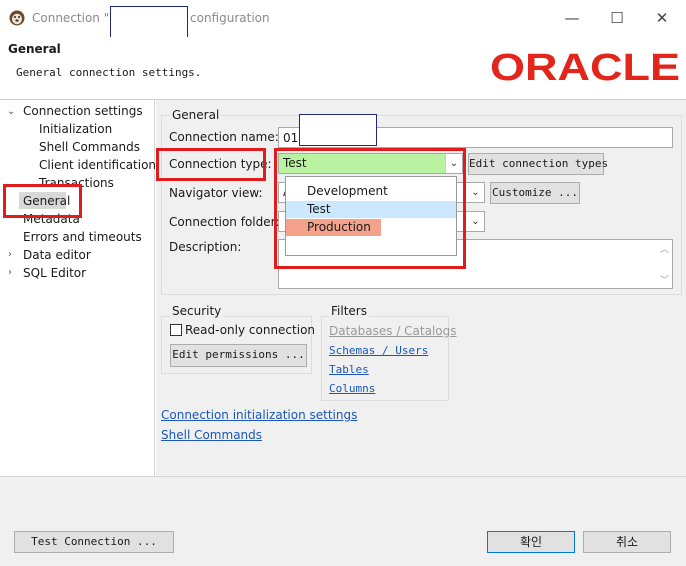 The image size is (686, 566). What do you see at coordinates (349, 311) in the screenshot?
I see `filters-group-title: Filters` at bounding box center [349, 311].